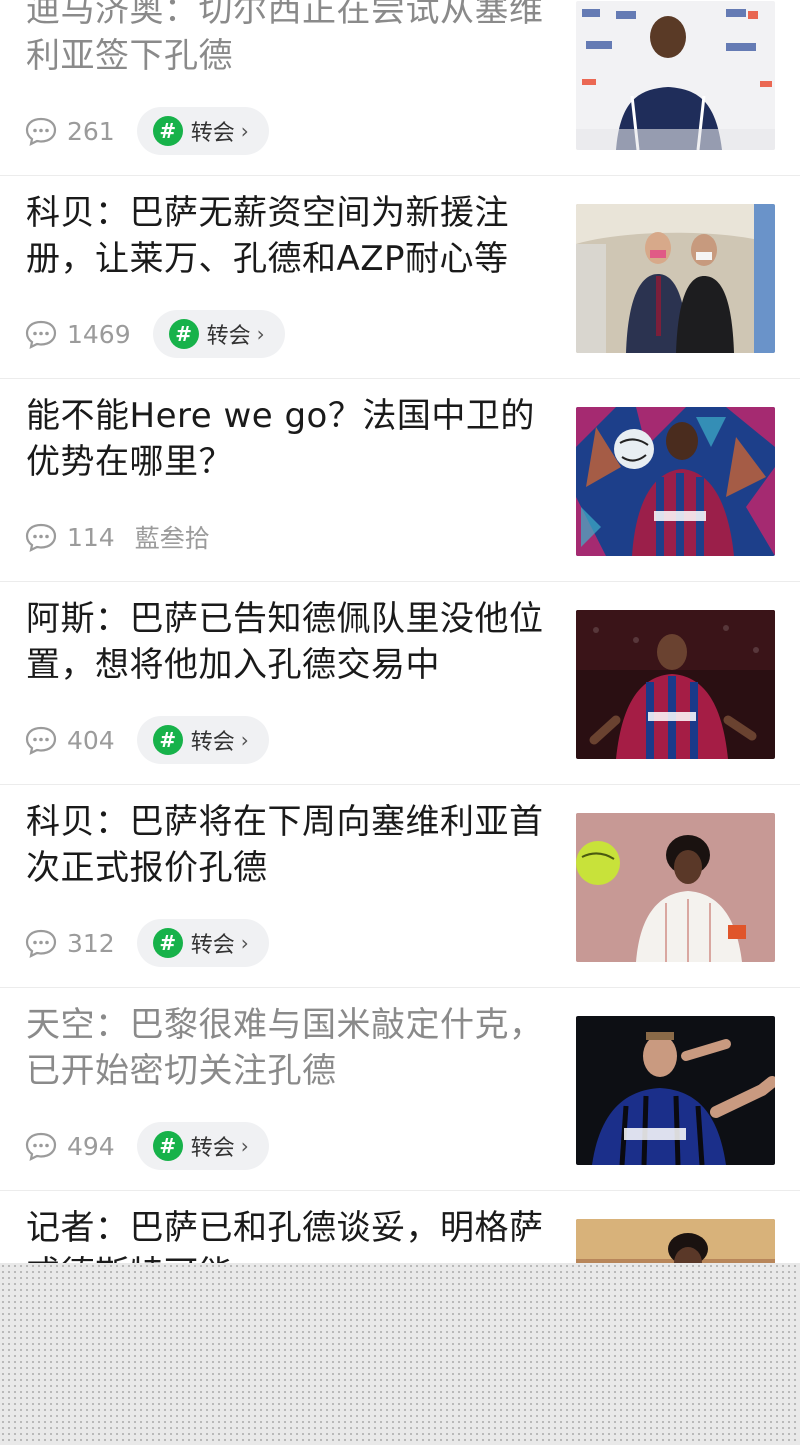 This screenshot has height=1445, width=800. Describe the element at coordinates (400, 88) in the screenshot. I see `news-item: 迪马济奥：切尔西正在尝试从塞维利亚签下孔德 261 # 转会 ›` at that location.